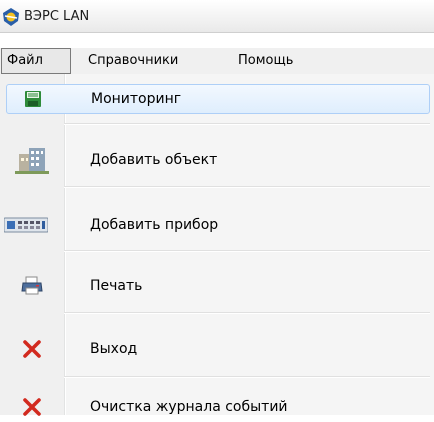  Describe the element at coordinates (265, 61) in the screenshot. I see `menu-help: Помощь` at that location.